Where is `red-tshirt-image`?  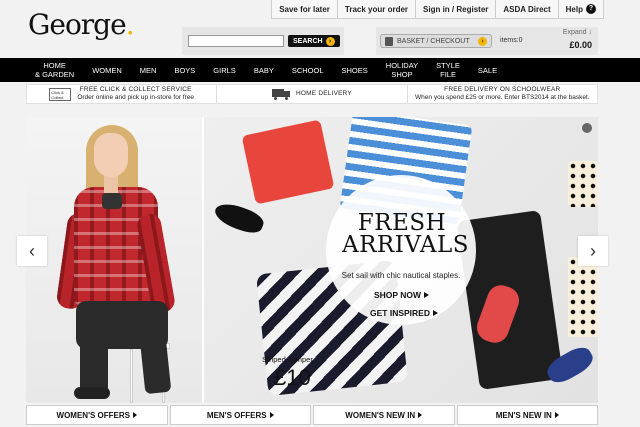 red-tshirt-image is located at coordinates (288, 162).